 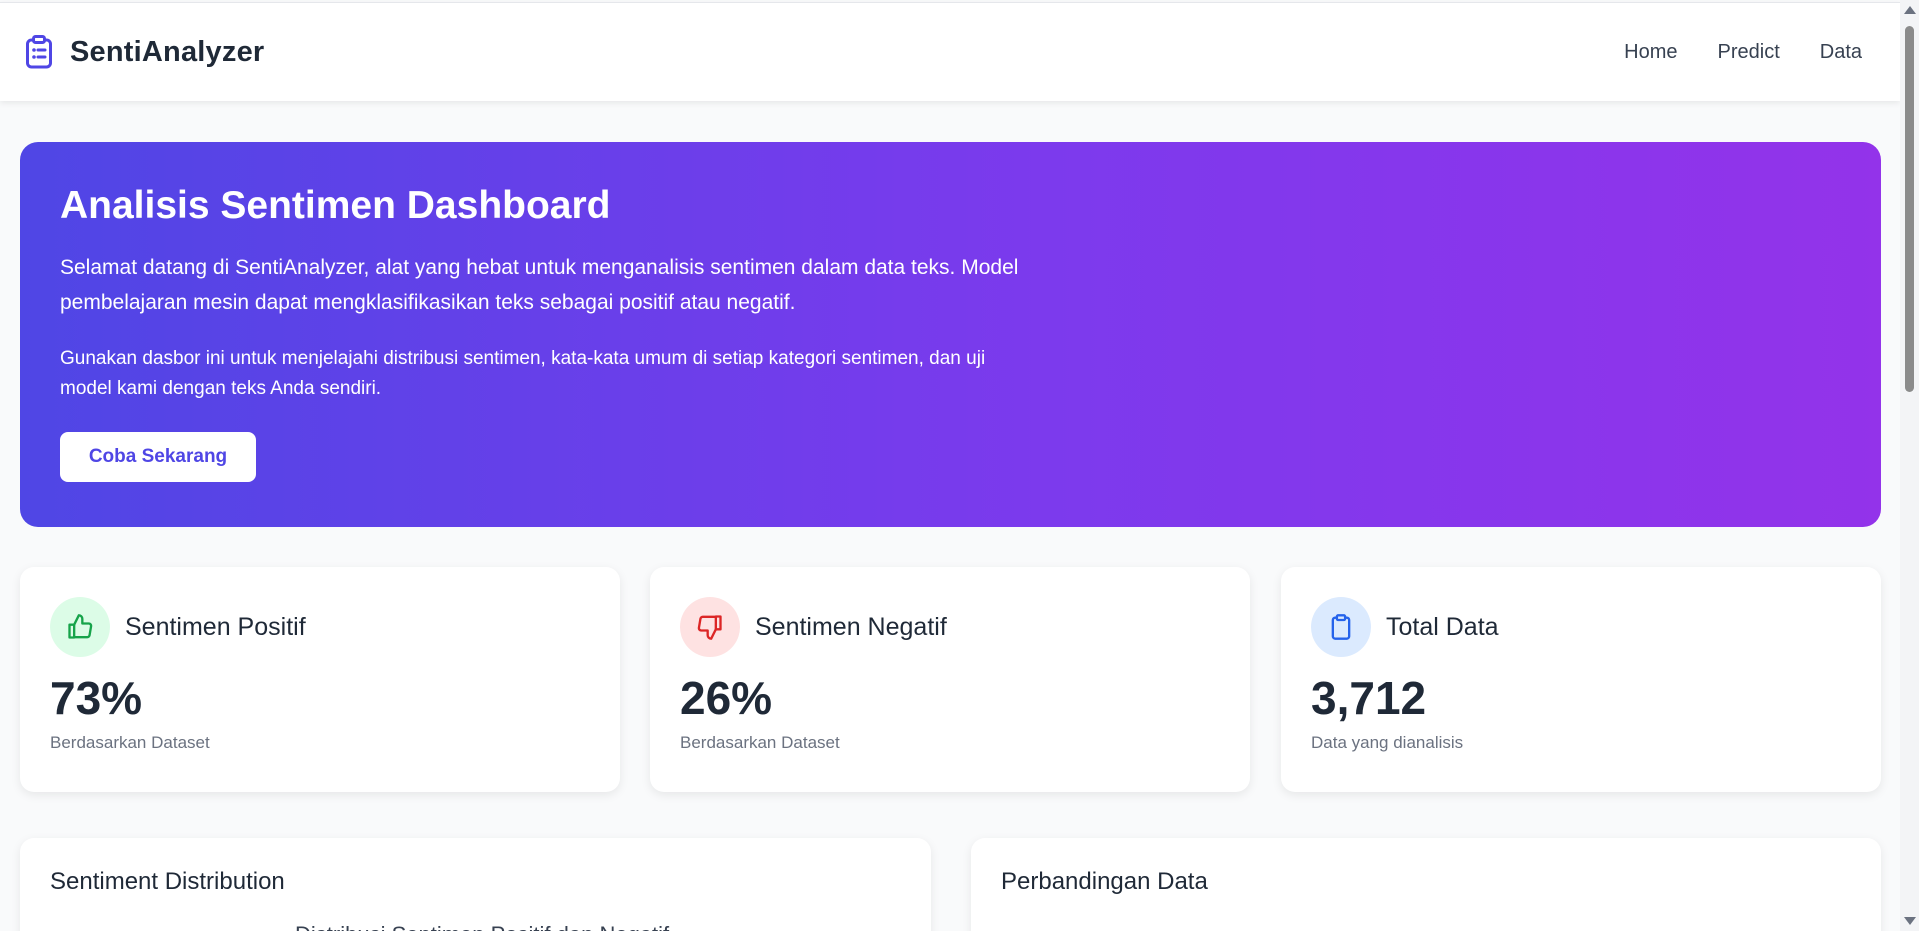 I want to click on scroll-up-icon, so click(x=1910, y=10).